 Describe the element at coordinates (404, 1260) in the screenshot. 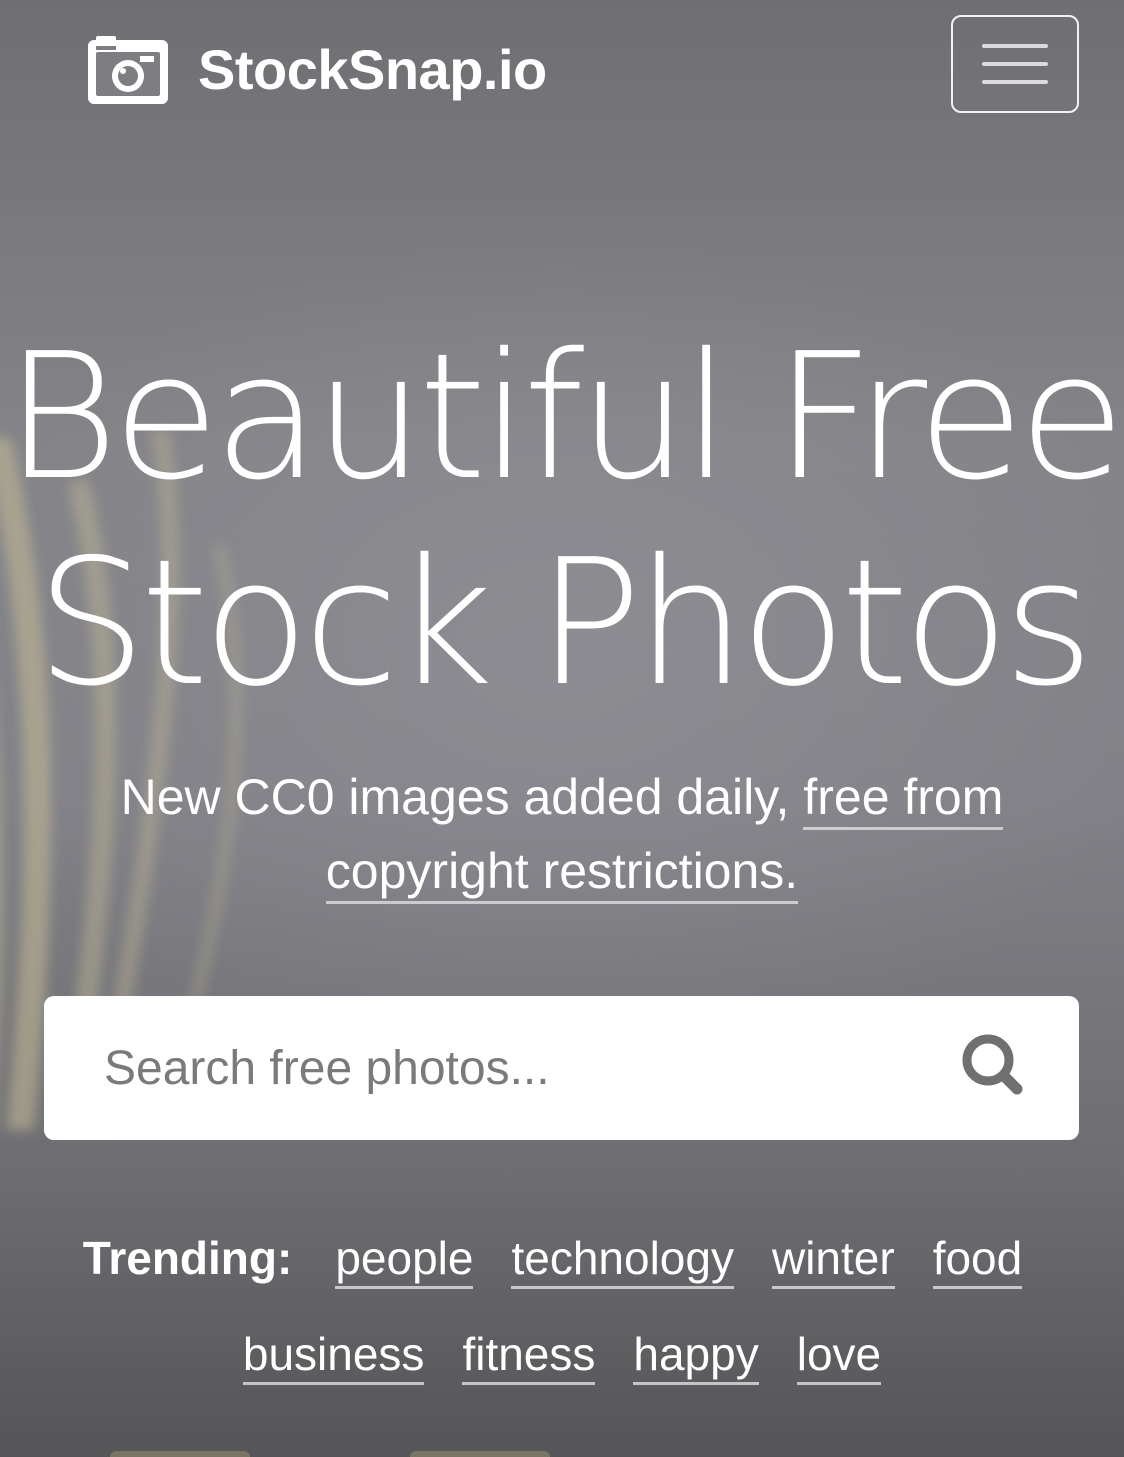

I see `trending-tag-people: people` at that location.